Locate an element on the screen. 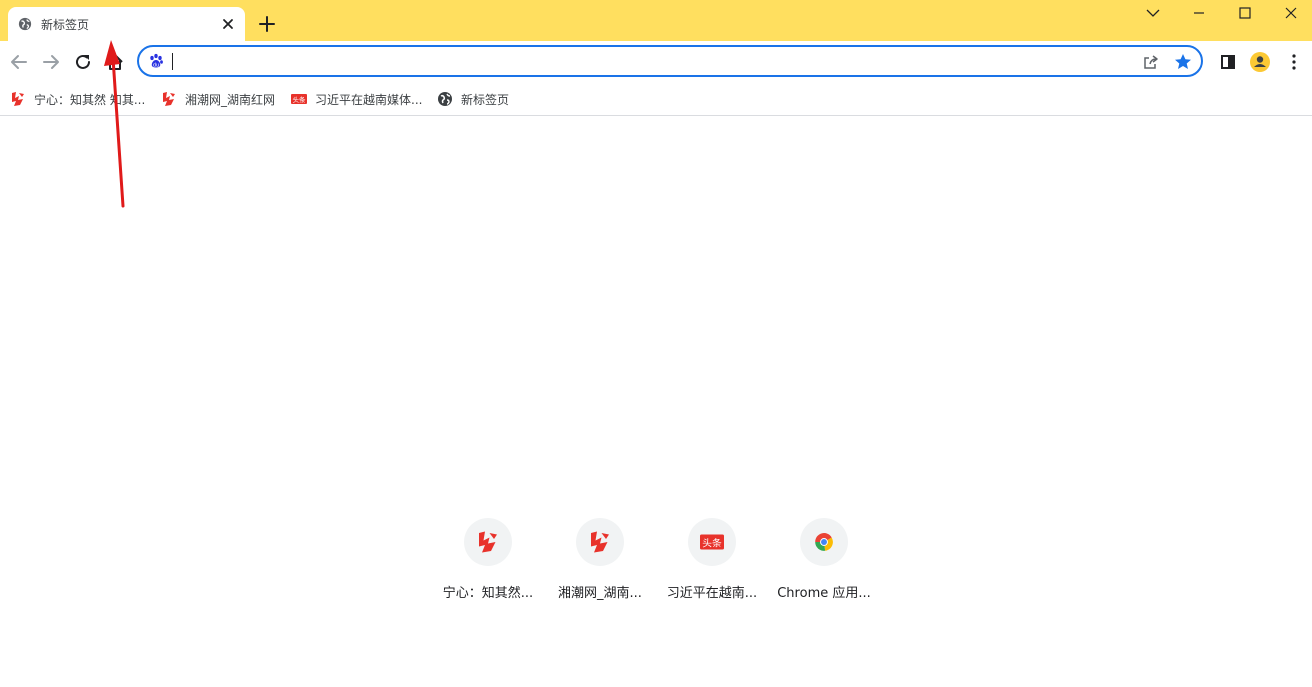 This screenshot has height=687, width=1312. side-panel-icon is located at coordinates (1228, 62).